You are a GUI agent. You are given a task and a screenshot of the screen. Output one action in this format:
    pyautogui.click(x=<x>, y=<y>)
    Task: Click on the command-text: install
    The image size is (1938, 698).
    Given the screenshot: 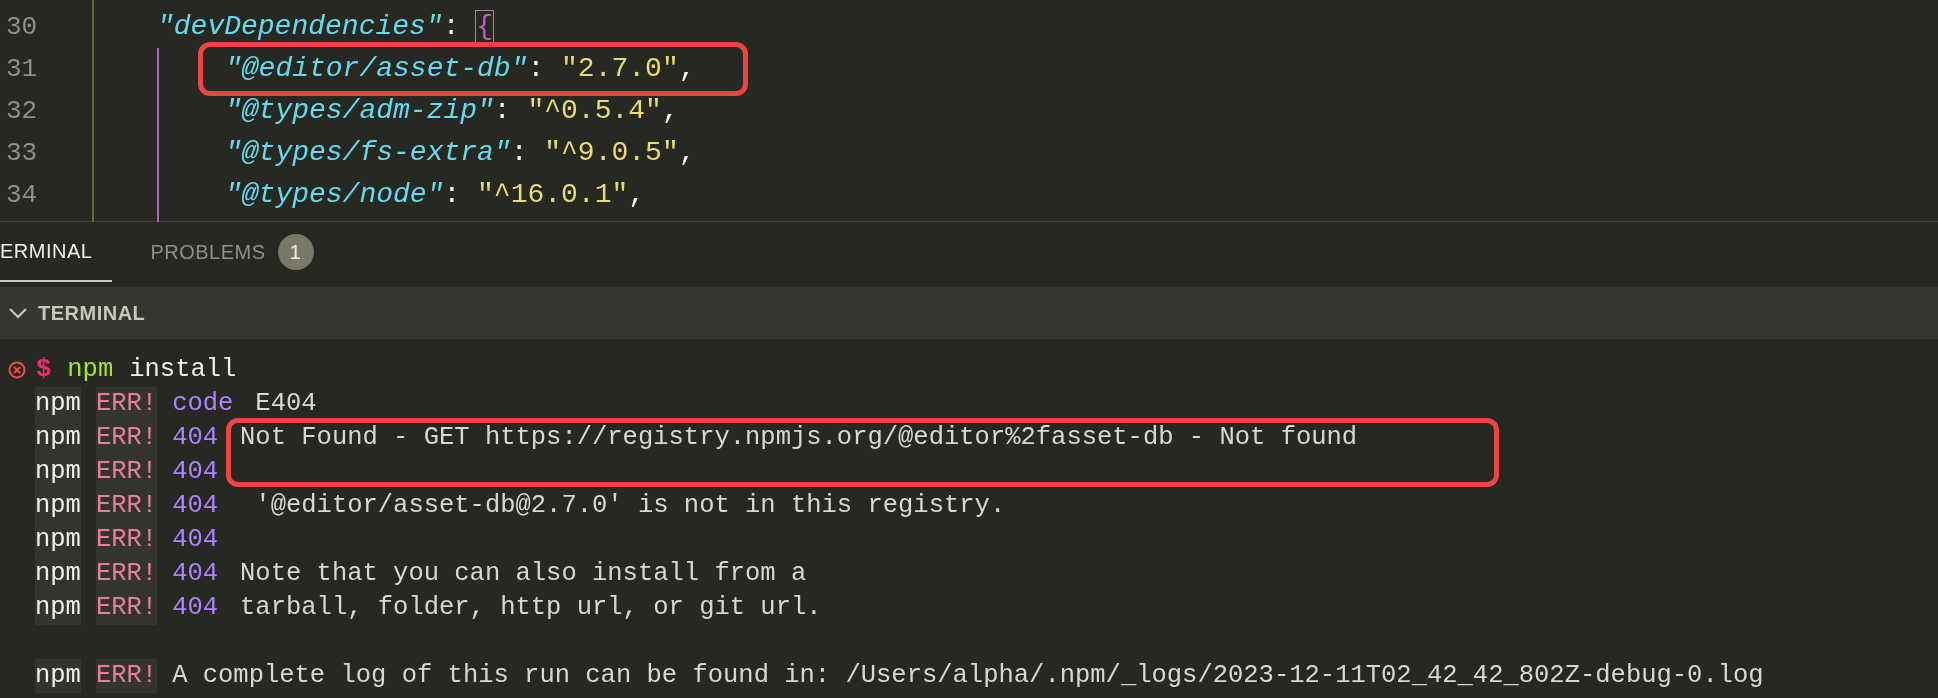 What is the action you would take?
    pyautogui.click(x=183, y=370)
    